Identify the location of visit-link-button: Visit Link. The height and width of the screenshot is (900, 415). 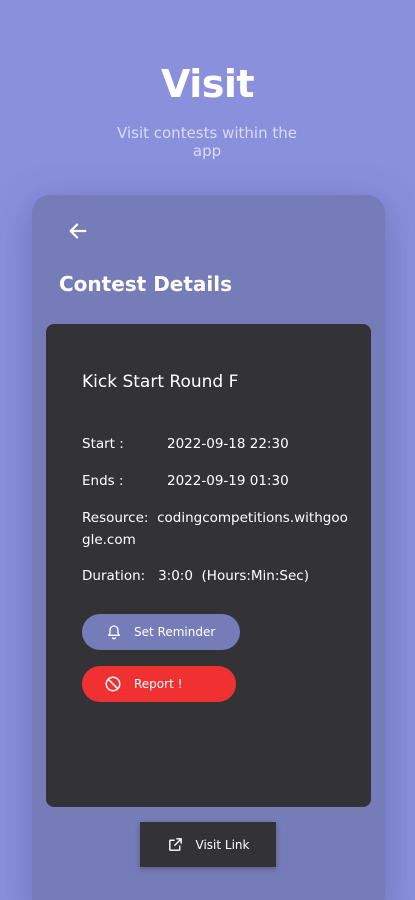
(208, 844).